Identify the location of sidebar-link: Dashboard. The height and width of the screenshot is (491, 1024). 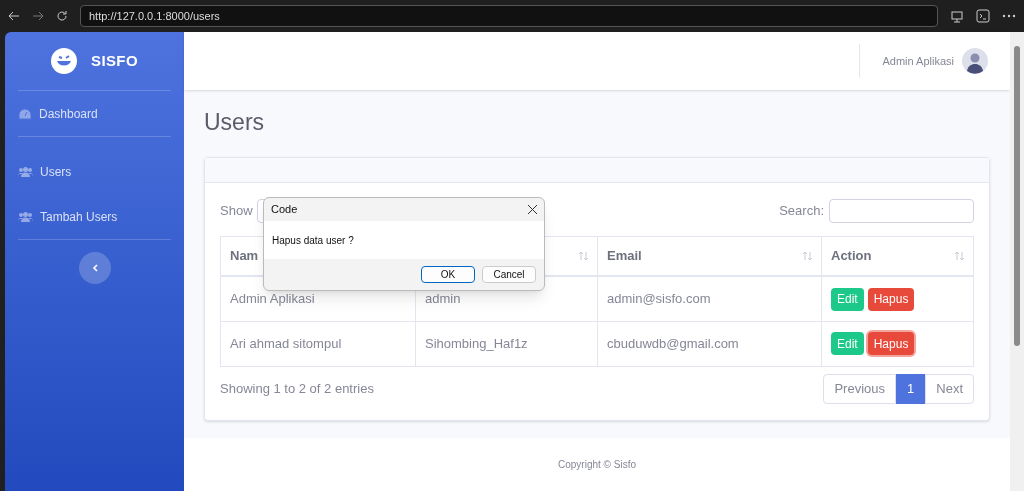
(94, 113).